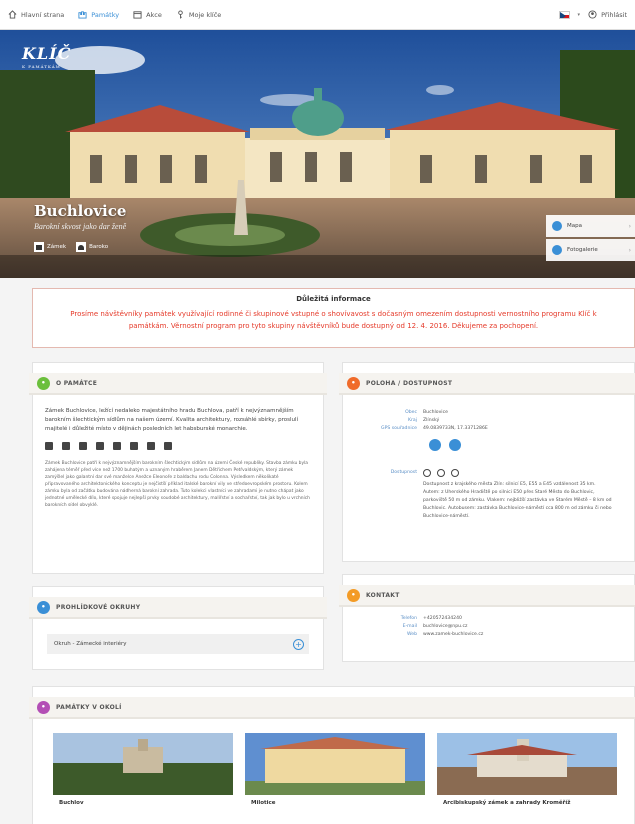 The width and height of the screenshot is (635, 824). What do you see at coordinates (527, 764) in the screenshot?
I see `kromeriz-photo` at bounding box center [527, 764].